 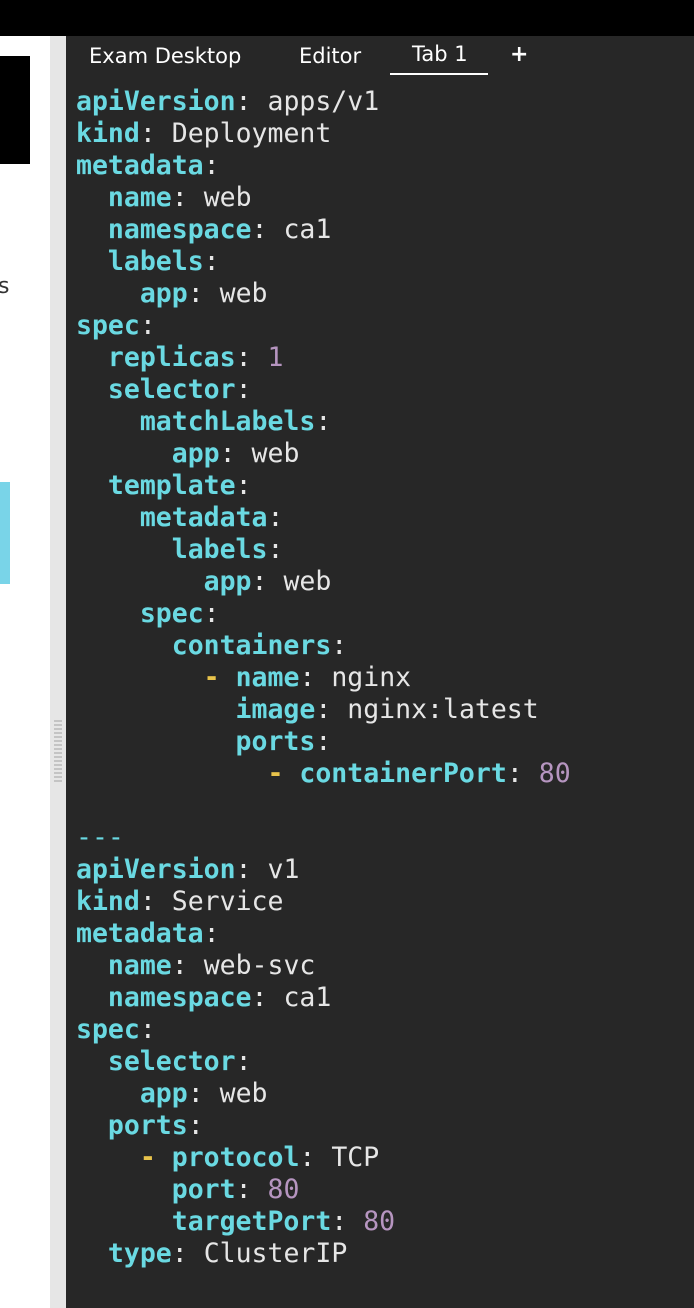 I want to click on active-tab-indicator, so click(x=439, y=74).